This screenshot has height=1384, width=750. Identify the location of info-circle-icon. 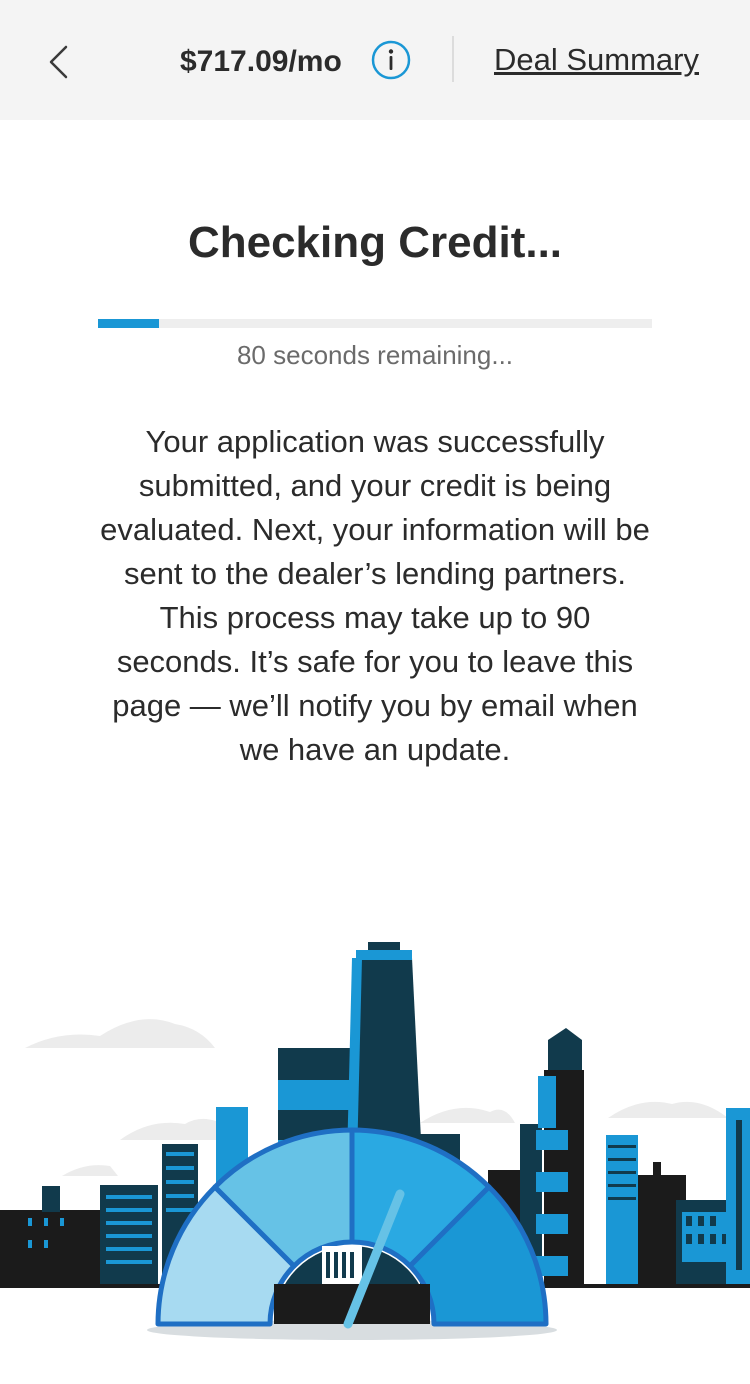
(391, 60).